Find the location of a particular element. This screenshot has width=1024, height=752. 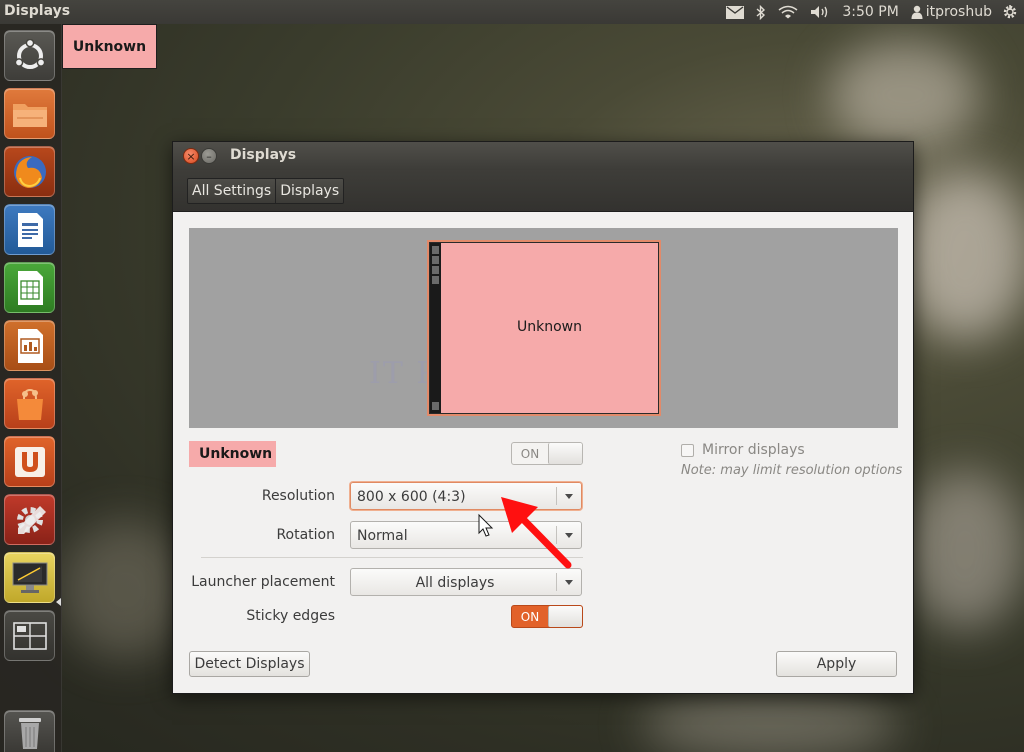

display-icon is located at coordinates (29, 577).